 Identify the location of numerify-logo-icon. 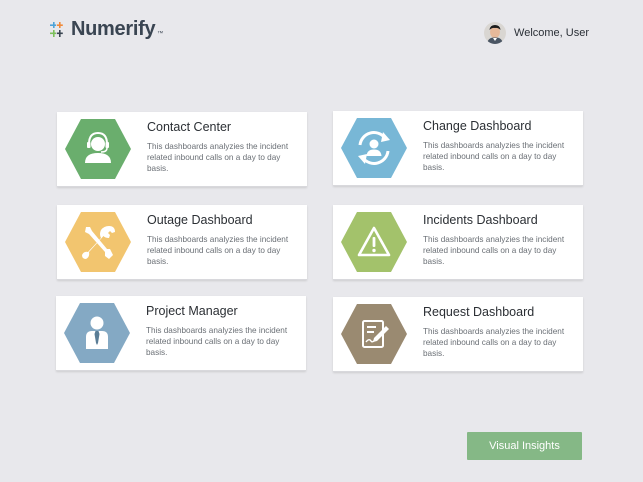
(57, 30).